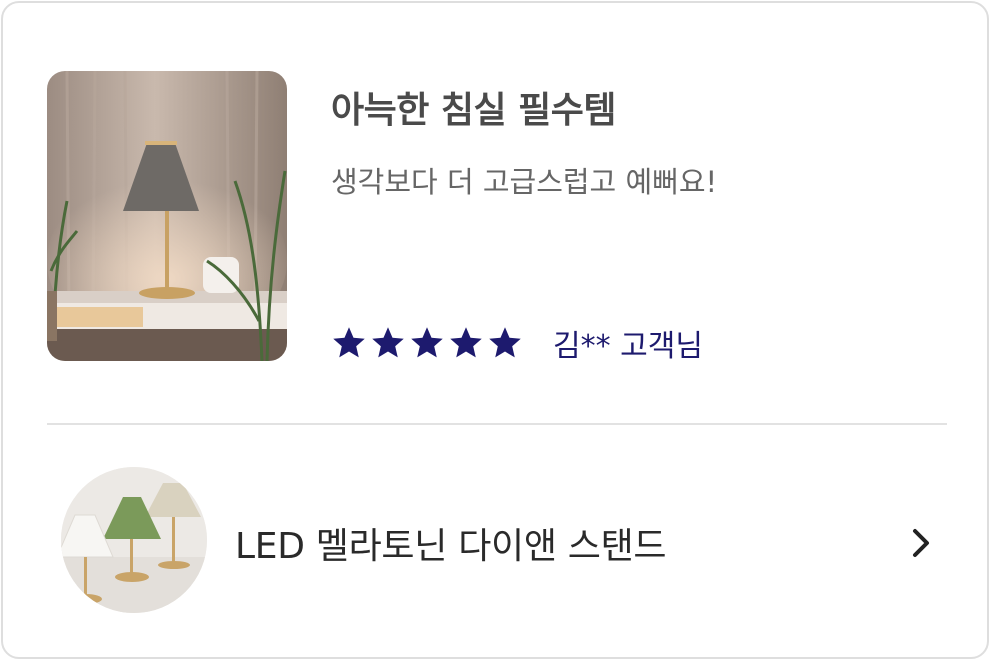 The image size is (990, 660). Describe the element at coordinates (628, 346) in the screenshot. I see `reviewer-name: 김** 고객님` at that location.